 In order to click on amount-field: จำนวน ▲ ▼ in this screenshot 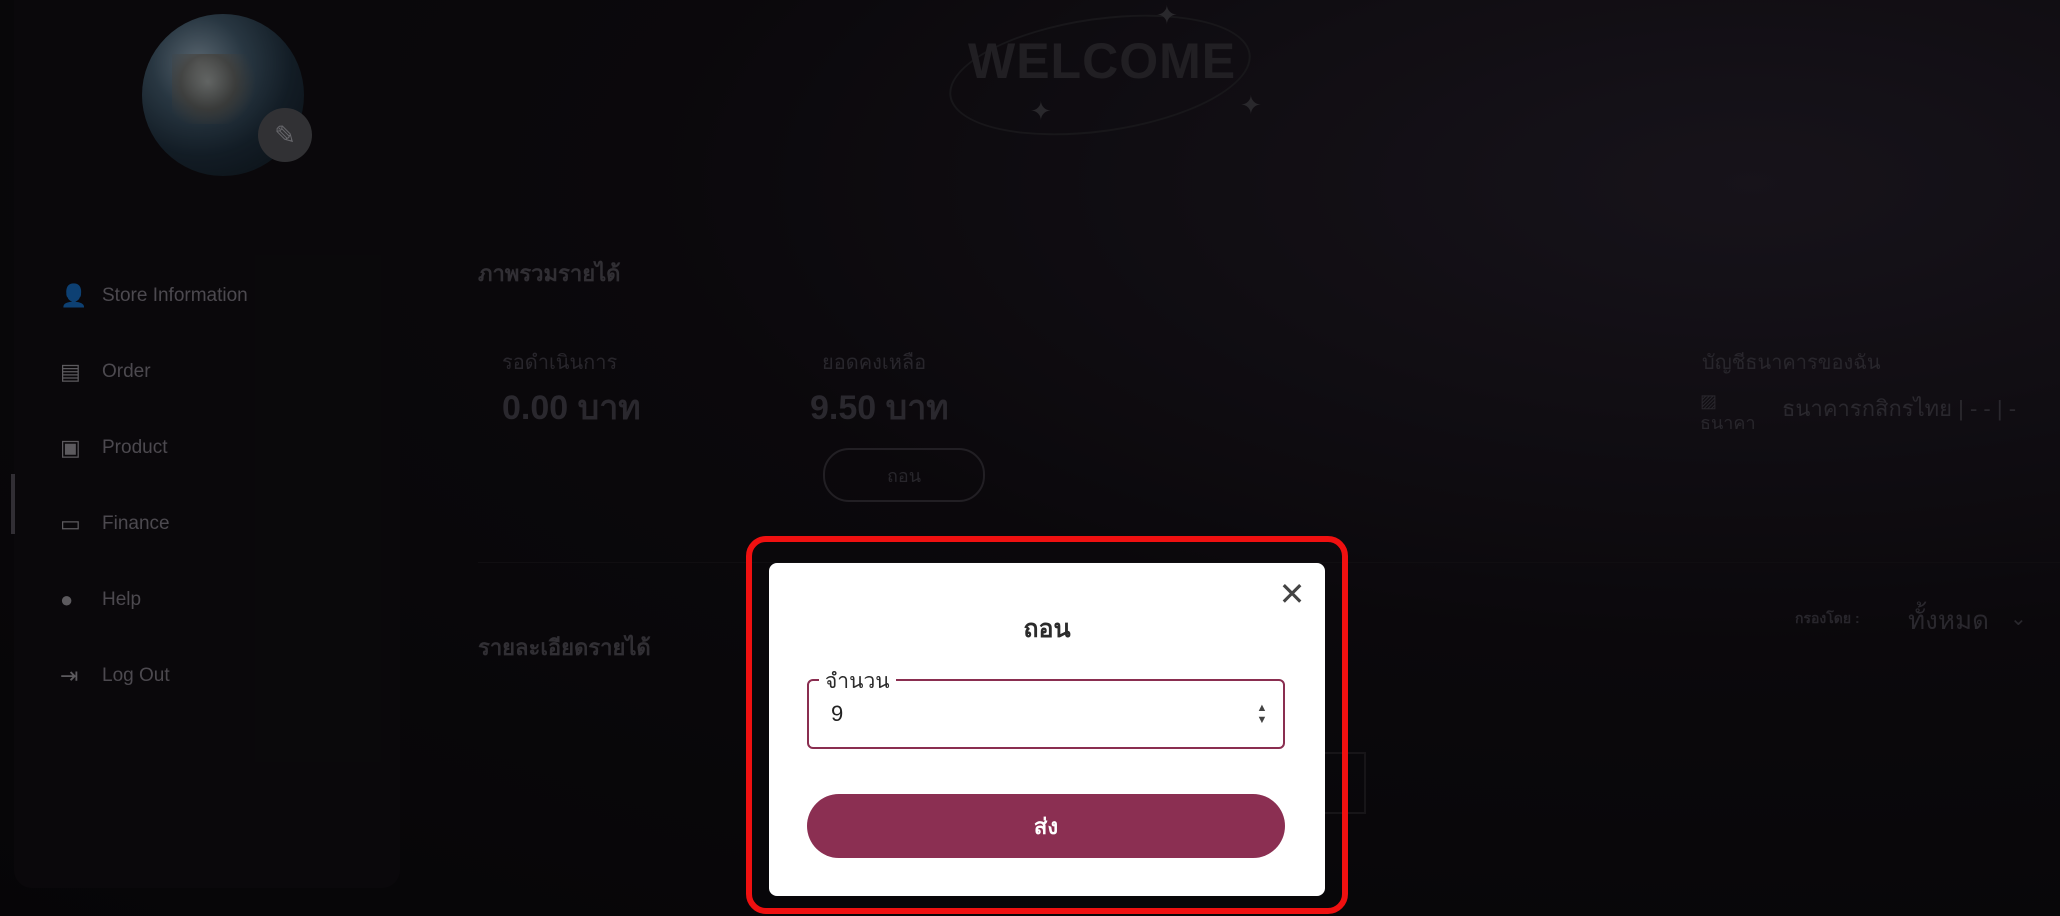, I will do `click(1046, 707)`.